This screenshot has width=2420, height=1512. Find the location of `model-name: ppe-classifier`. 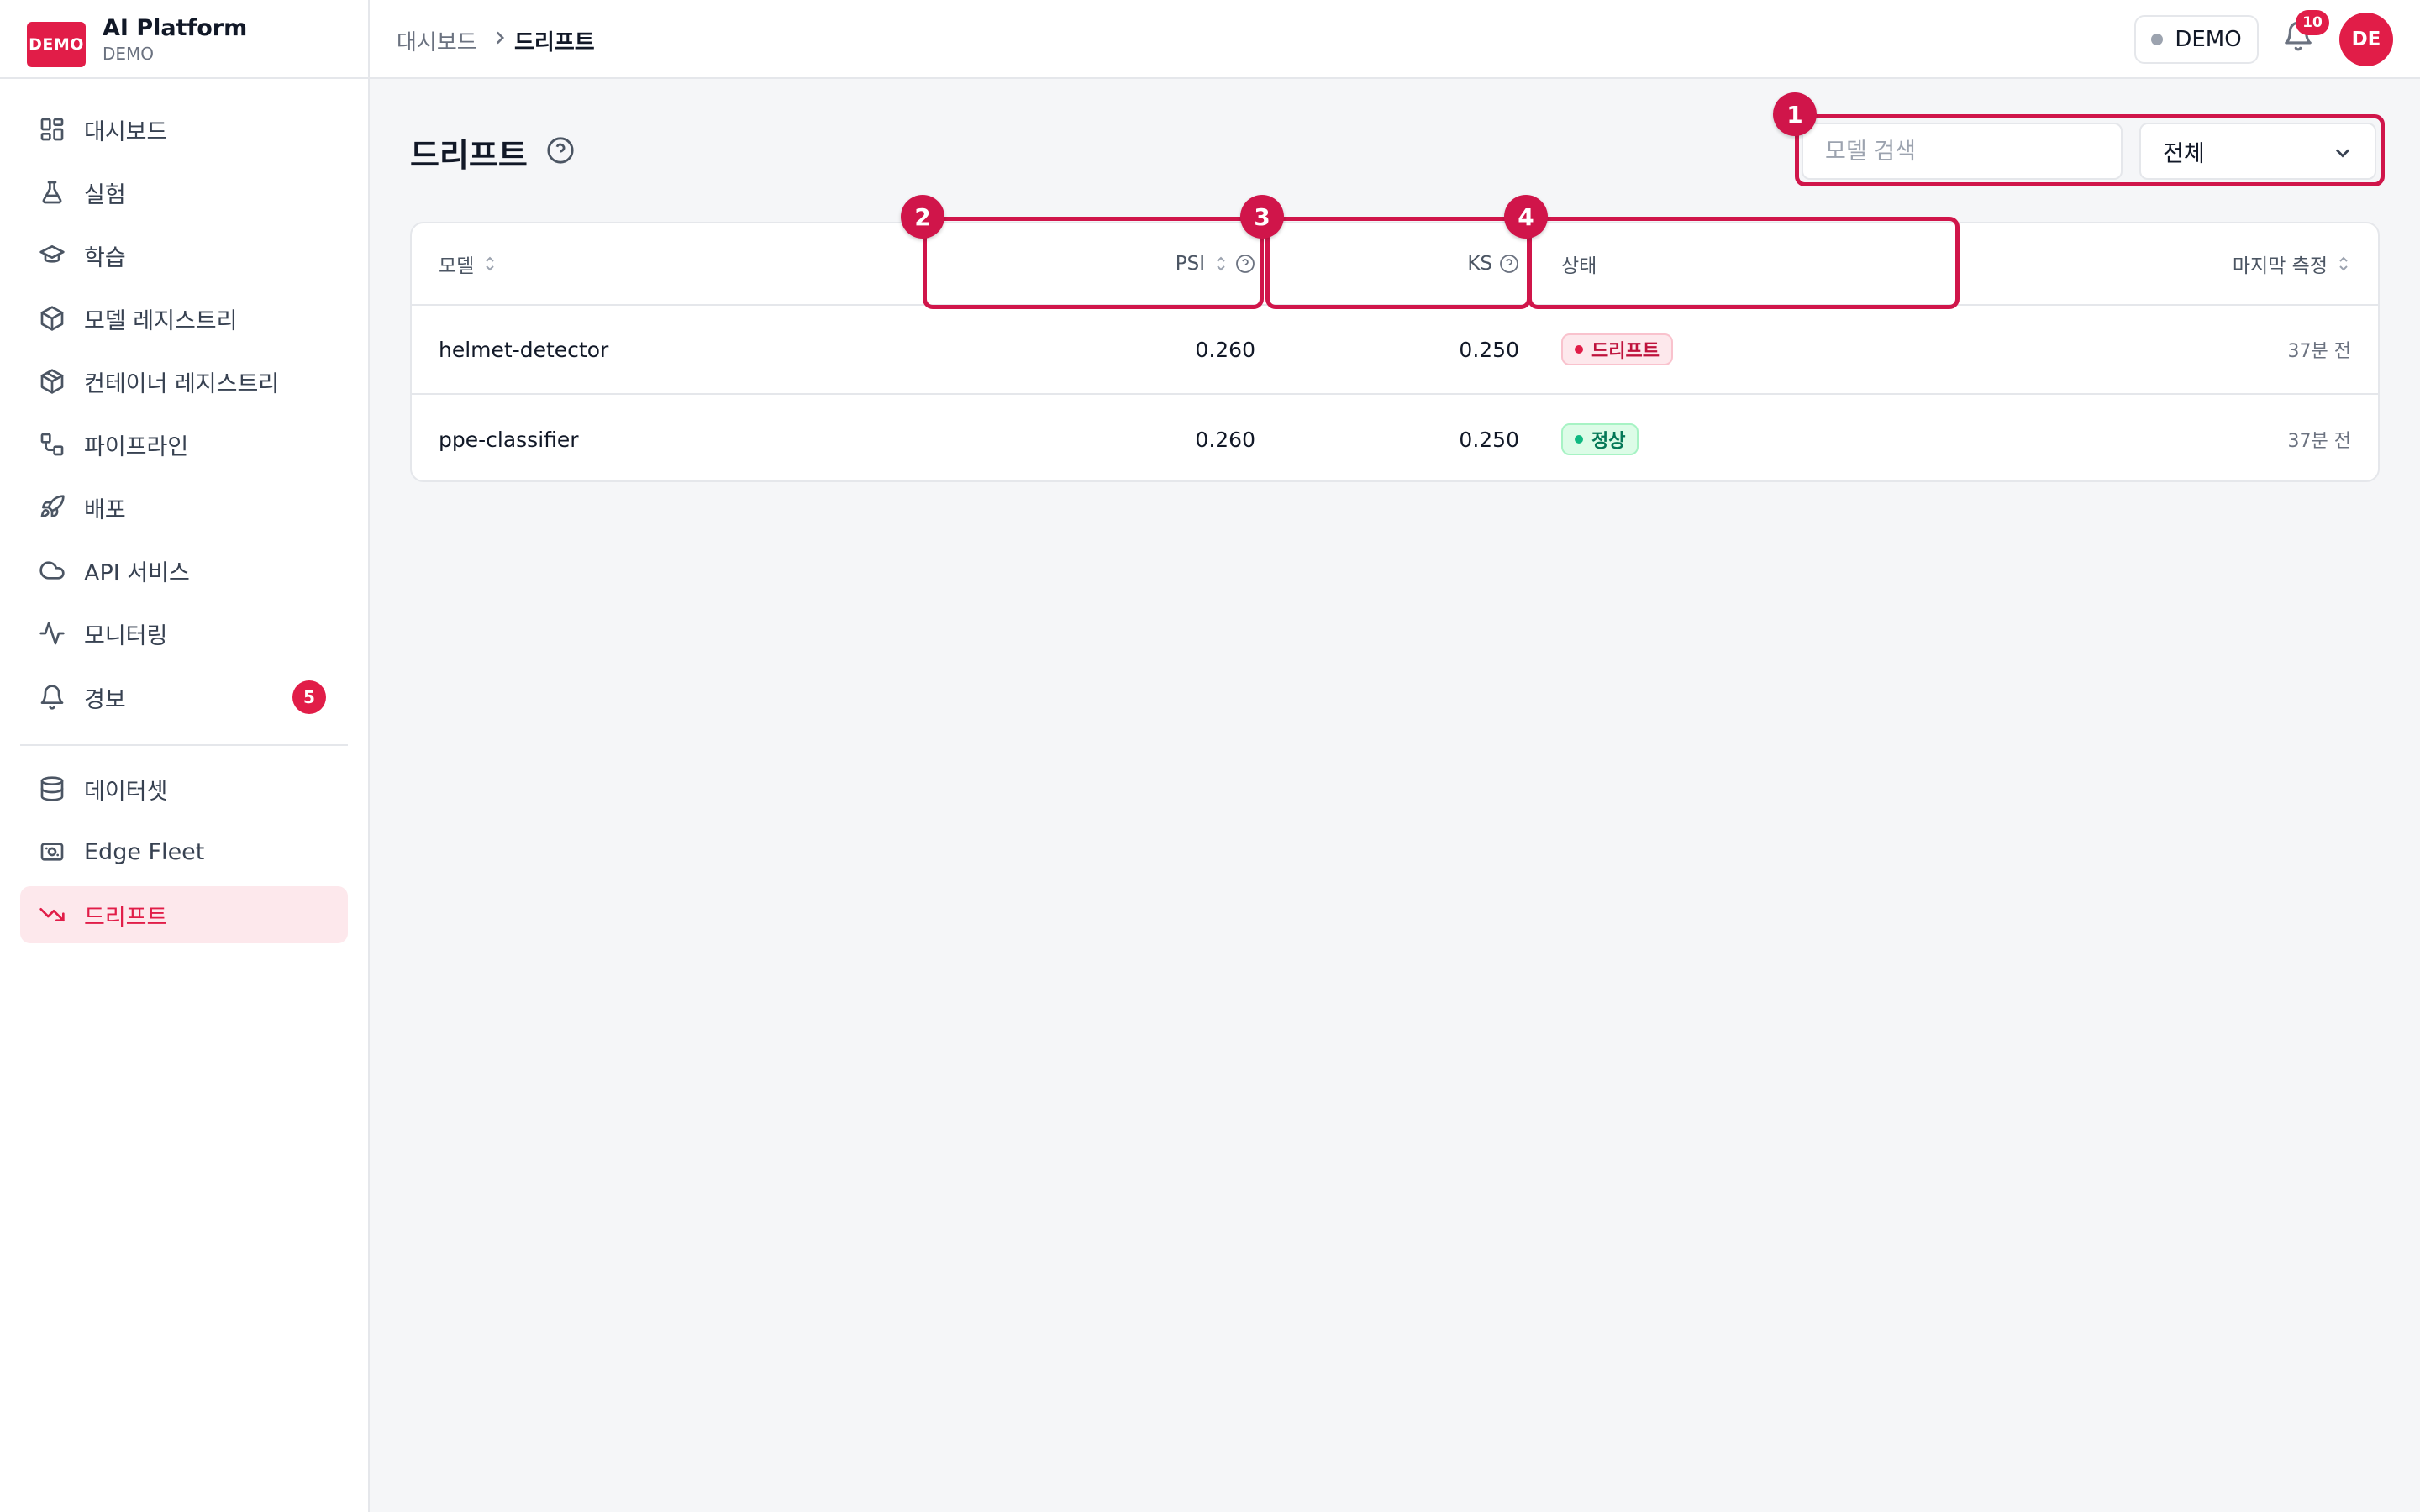

model-name: ppe-classifier is located at coordinates (509, 439).